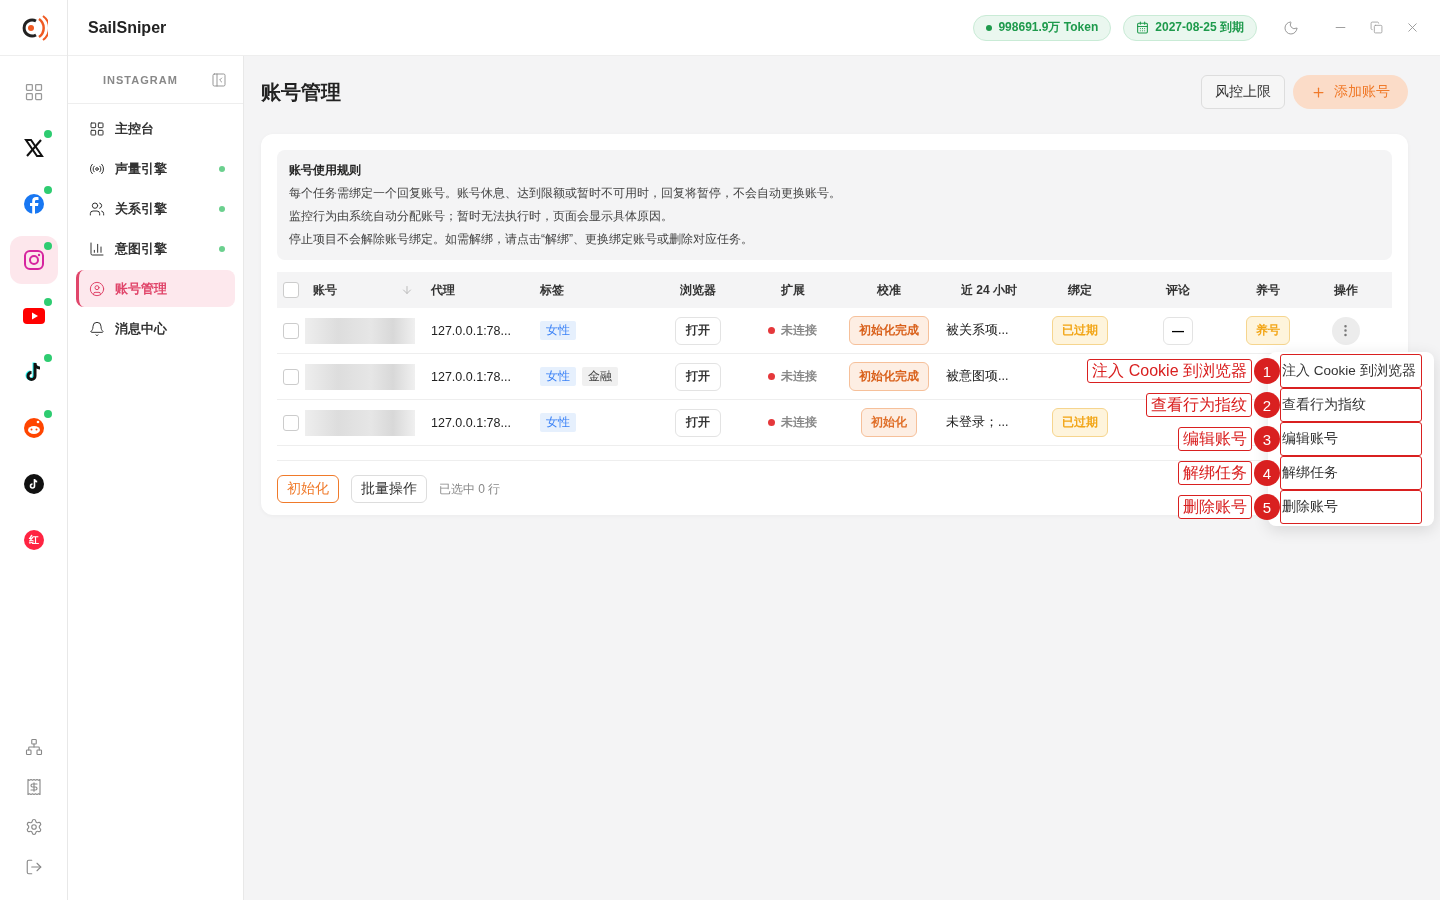  What do you see at coordinates (1351, 405) in the screenshot?
I see `menu-item: 查看行为指纹` at bounding box center [1351, 405].